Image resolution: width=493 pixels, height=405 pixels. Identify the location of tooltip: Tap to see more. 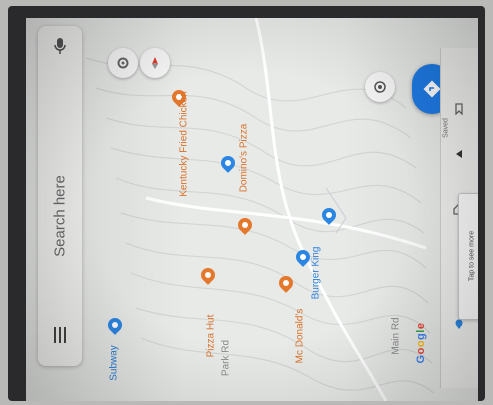
(468, 256).